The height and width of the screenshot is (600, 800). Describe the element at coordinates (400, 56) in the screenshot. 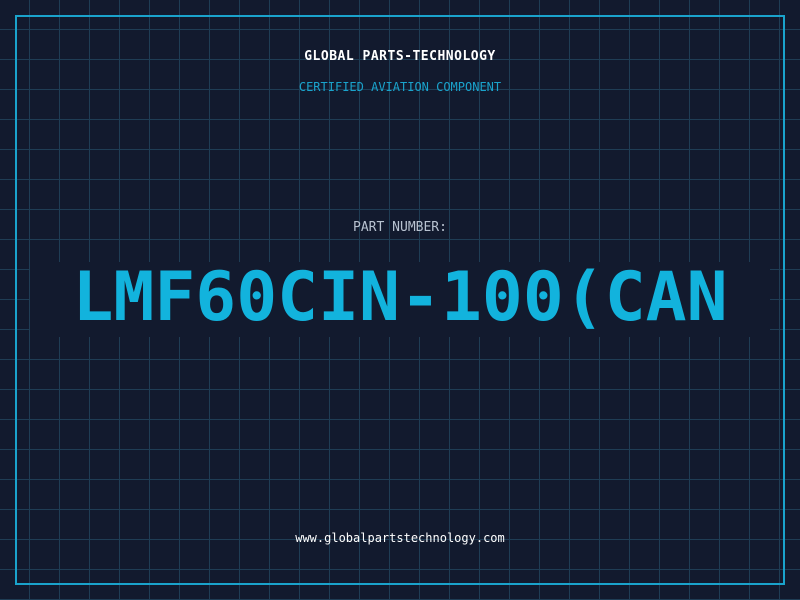

I see `company-name: GLOBAL PARTS-TECHNOLOGY` at that location.